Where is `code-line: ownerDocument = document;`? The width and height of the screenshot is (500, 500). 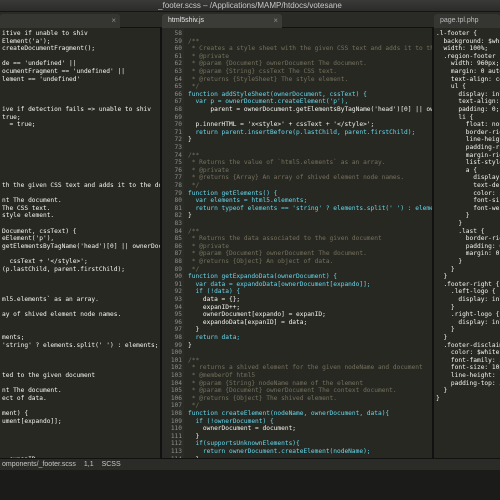 code-line: ownerDocument = document; is located at coordinates (242, 429).